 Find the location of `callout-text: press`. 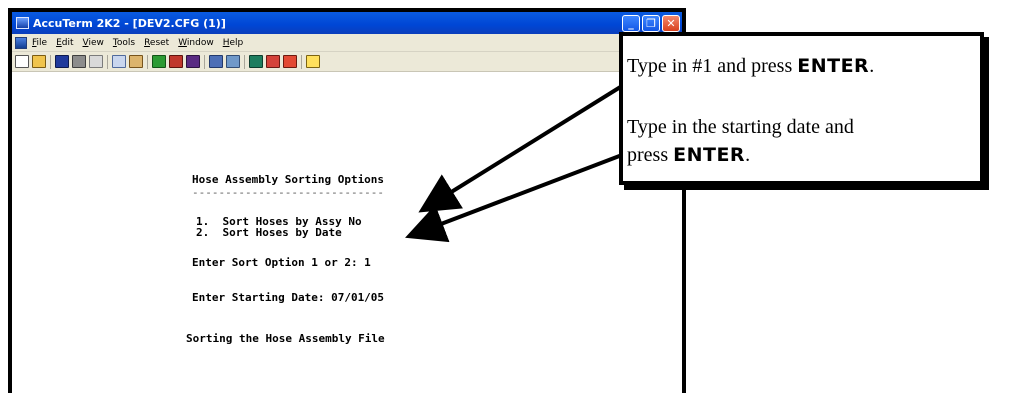

callout-text: press is located at coordinates (650, 155).